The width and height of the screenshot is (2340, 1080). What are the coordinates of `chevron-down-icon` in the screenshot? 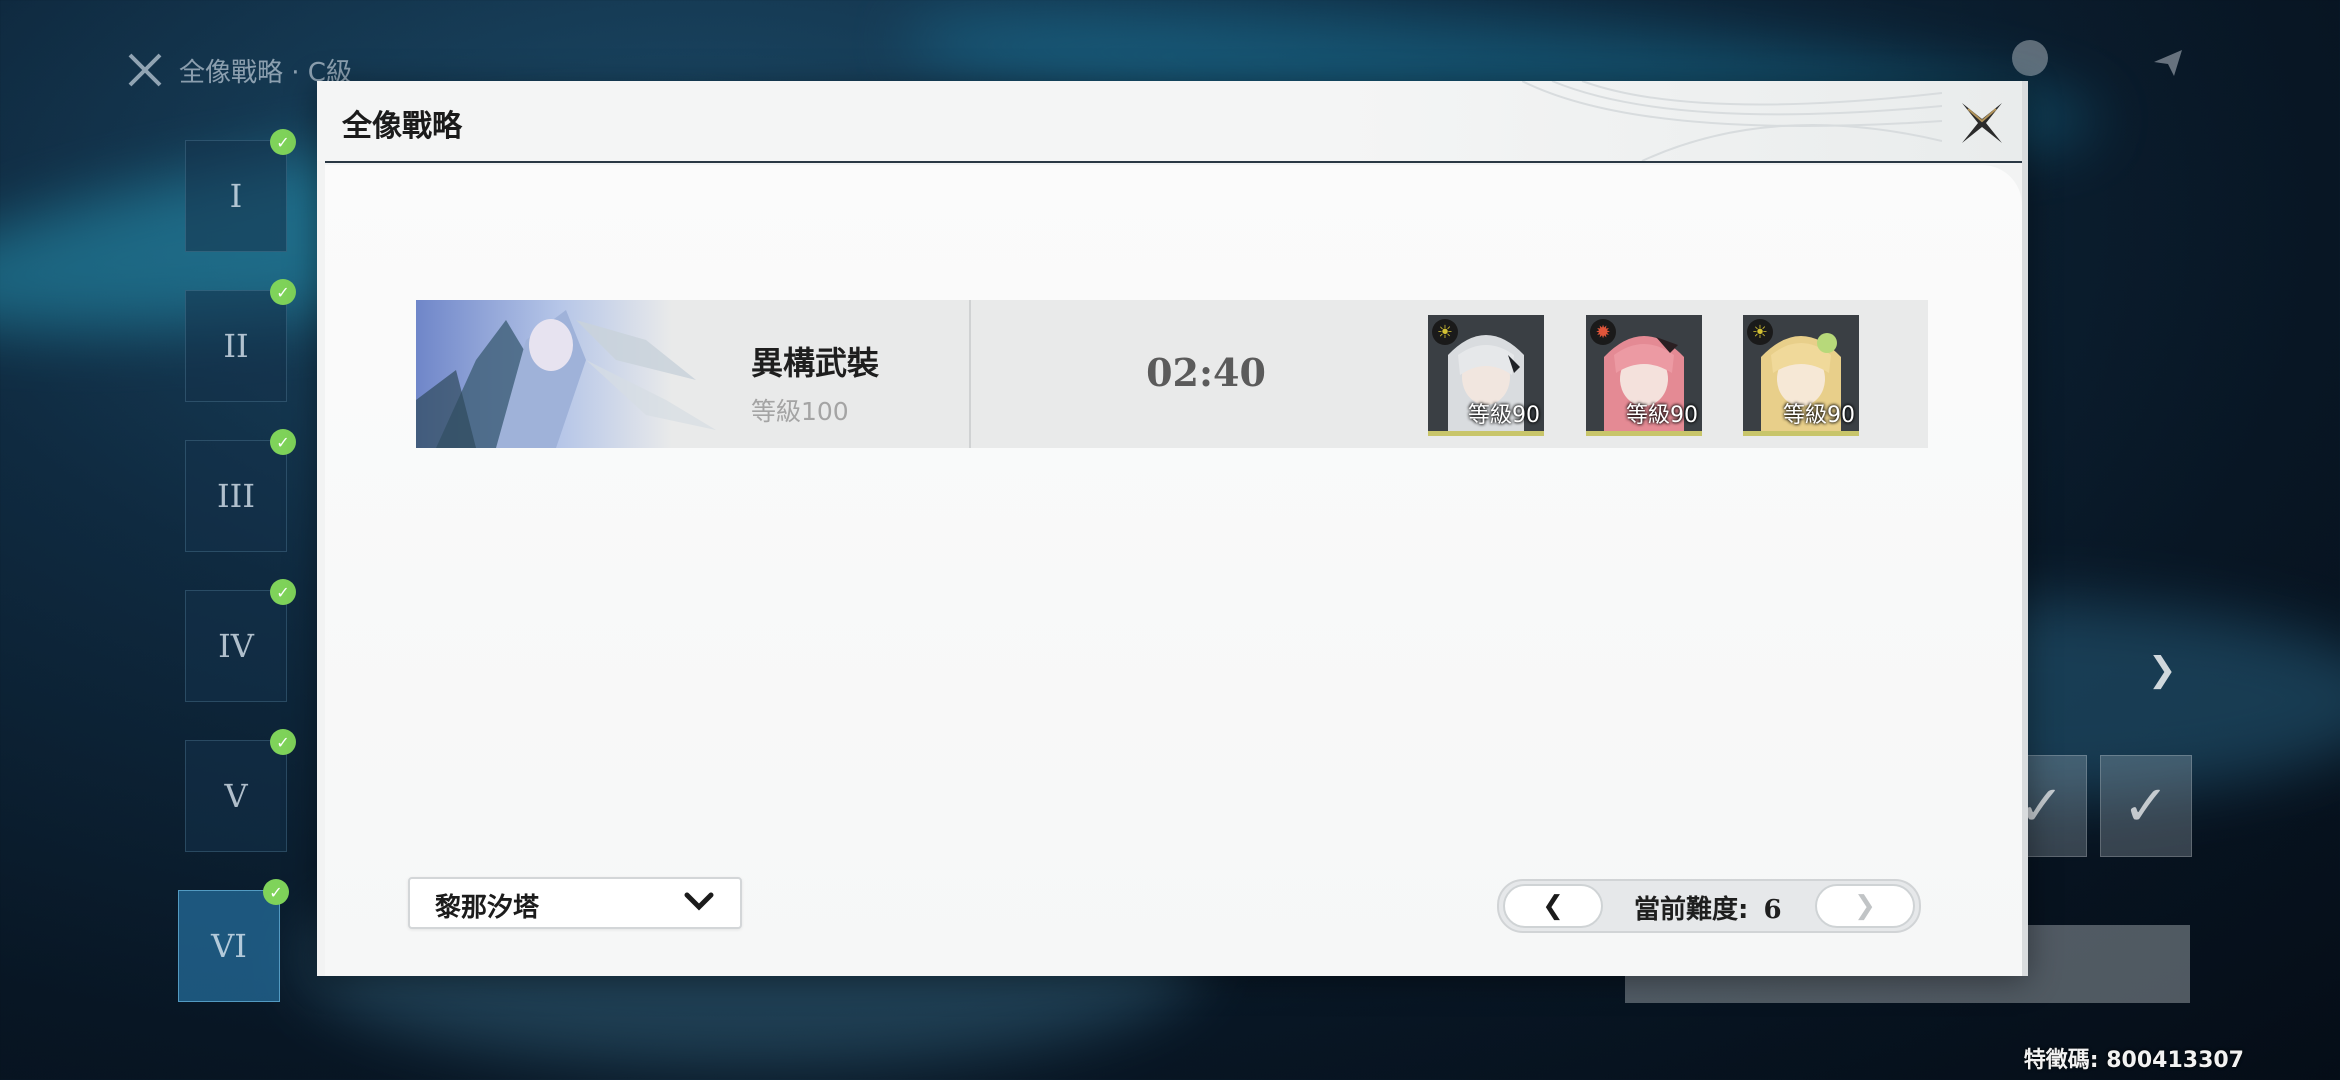 It's located at (699, 901).